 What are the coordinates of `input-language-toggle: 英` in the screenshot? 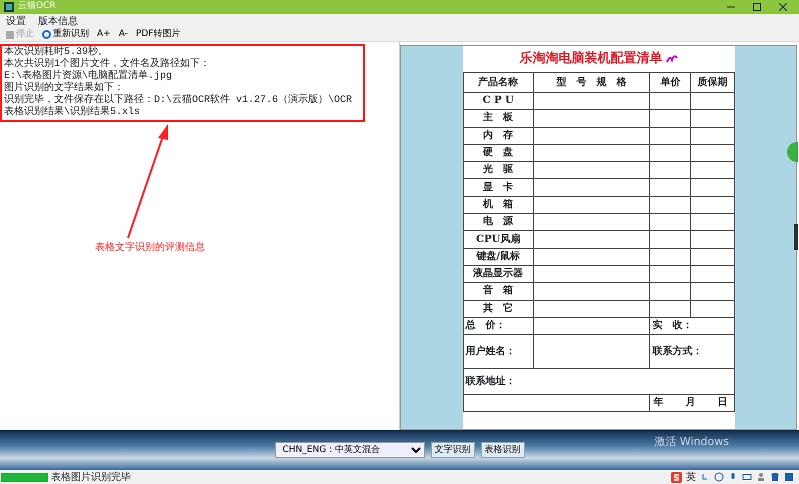 It's located at (691, 477).